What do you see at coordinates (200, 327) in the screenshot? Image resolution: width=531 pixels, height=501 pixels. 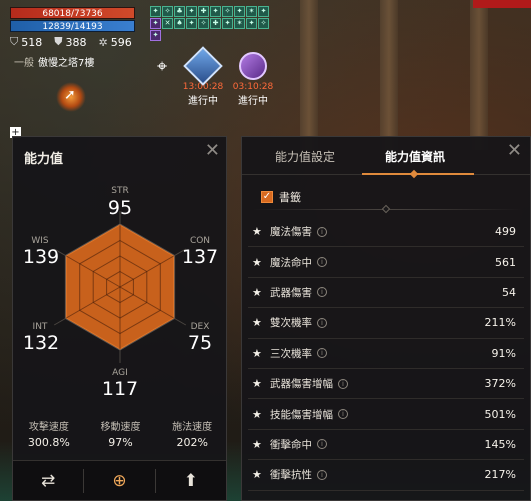 I see `stat-label-dex: DEX` at bounding box center [200, 327].